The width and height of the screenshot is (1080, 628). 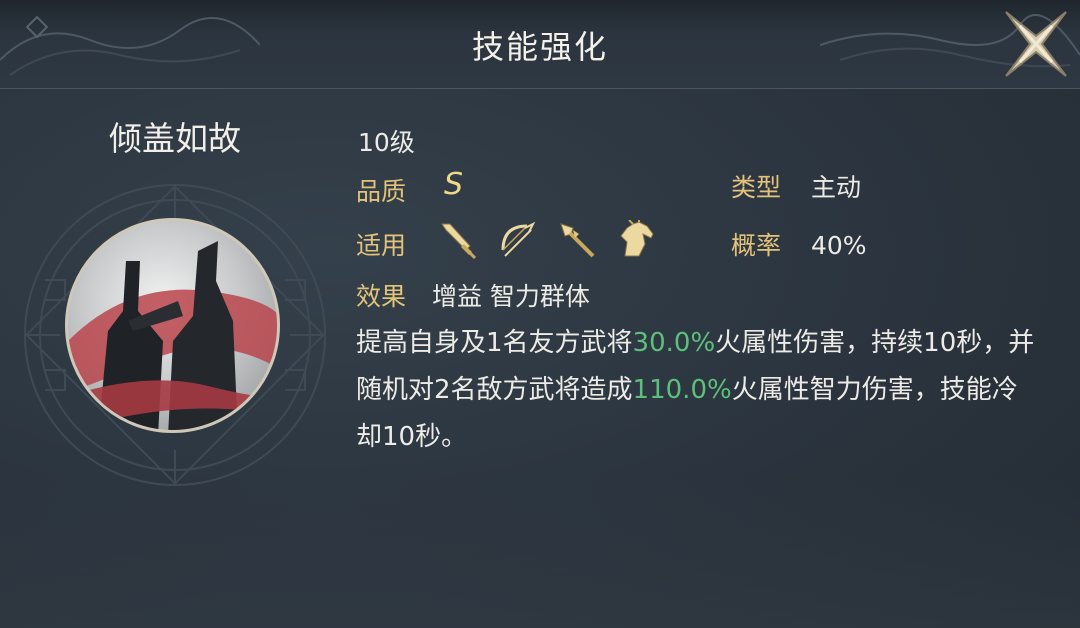 What do you see at coordinates (510, 296) in the screenshot?
I see `effect-value: 增益 智力群体` at bounding box center [510, 296].